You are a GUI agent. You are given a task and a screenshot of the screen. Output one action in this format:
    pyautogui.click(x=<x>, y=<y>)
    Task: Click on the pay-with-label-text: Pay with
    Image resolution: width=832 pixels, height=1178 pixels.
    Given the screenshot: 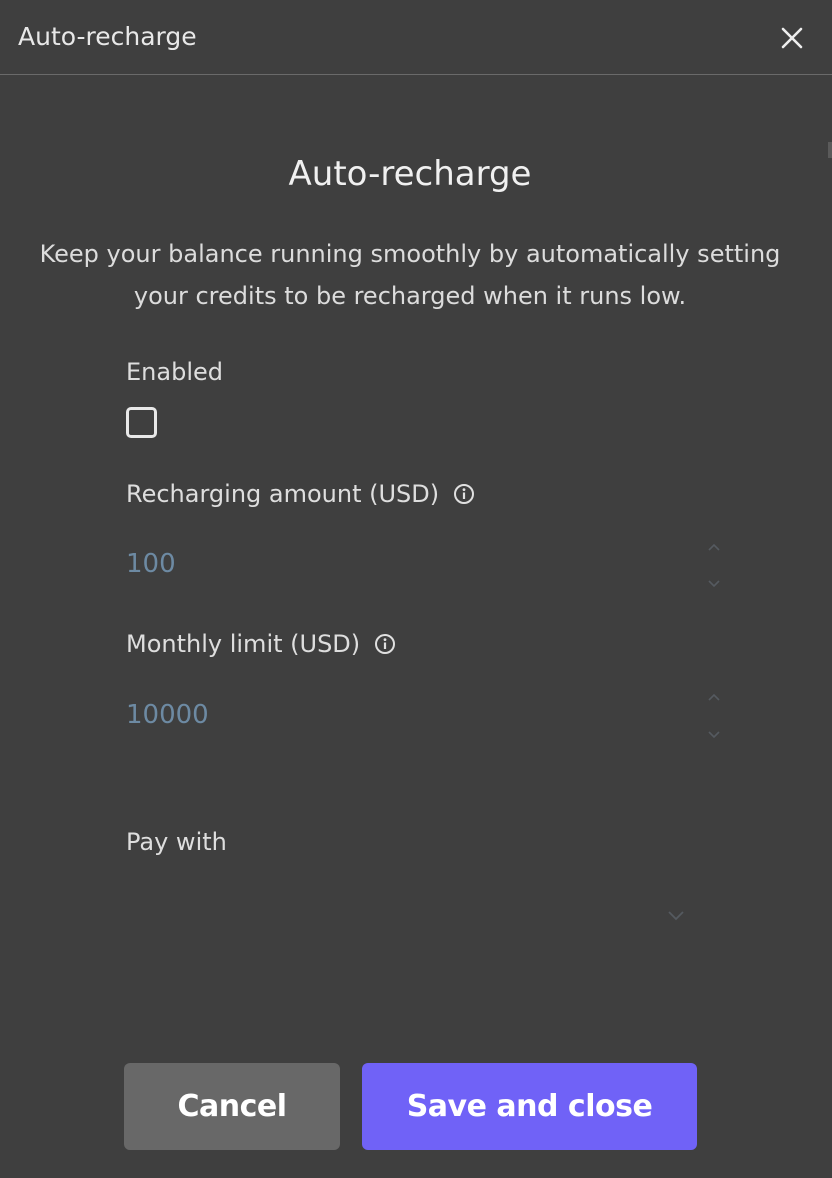 What is the action you would take?
    pyautogui.click(x=176, y=842)
    